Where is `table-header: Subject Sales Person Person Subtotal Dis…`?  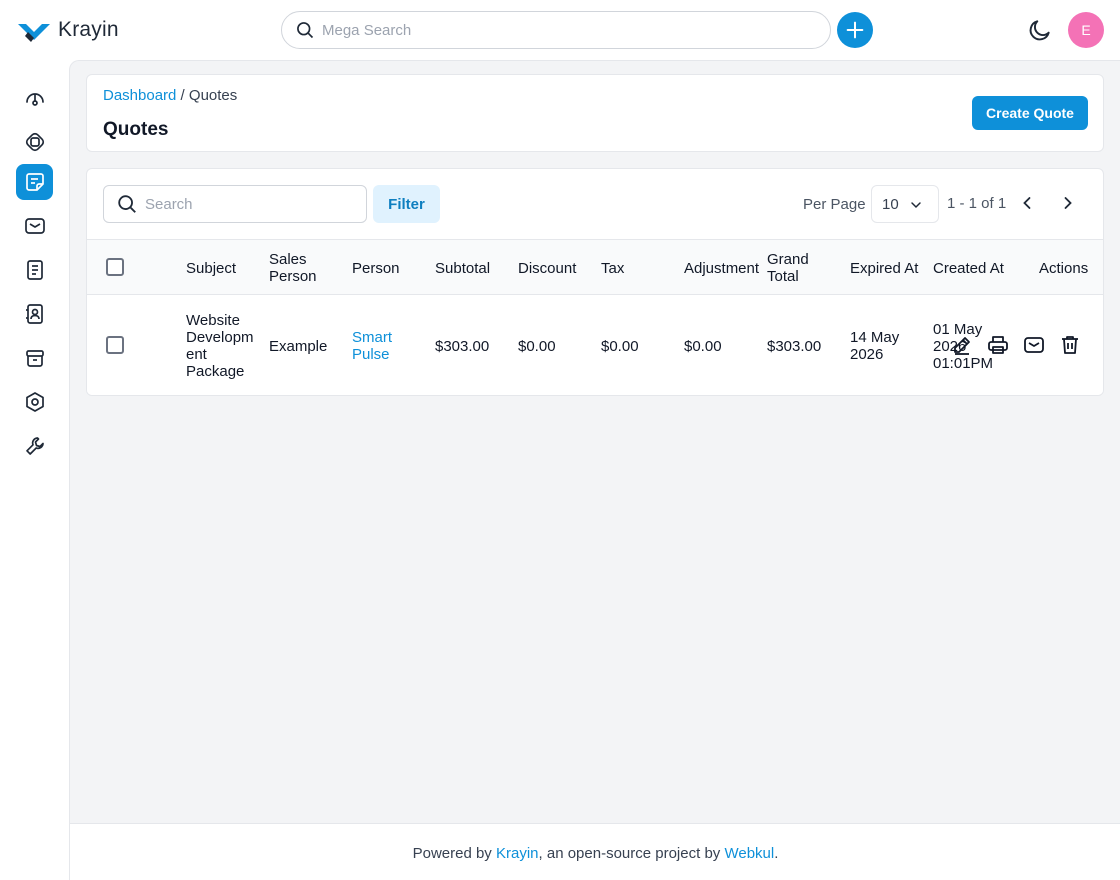
table-header: Subject Sales Person Person Subtotal Dis… is located at coordinates (595, 267).